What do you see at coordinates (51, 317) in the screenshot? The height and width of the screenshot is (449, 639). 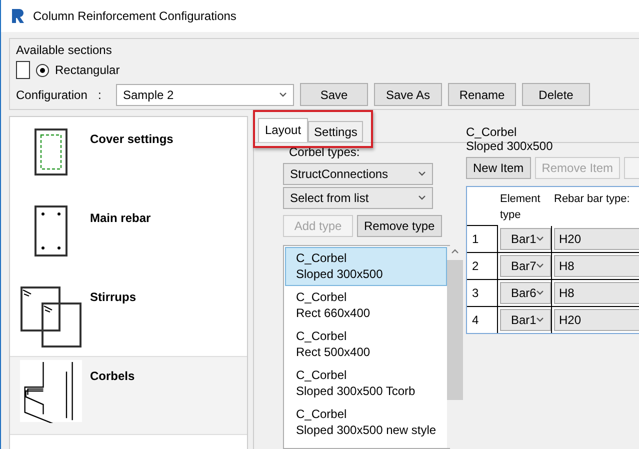 I see `stirrups-icon` at bounding box center [51, 317].